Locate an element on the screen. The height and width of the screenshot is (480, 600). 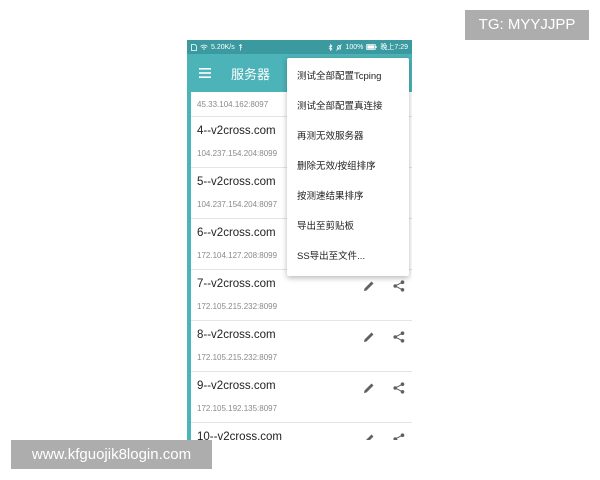
usb-icon is located at coordinates (240, 47).